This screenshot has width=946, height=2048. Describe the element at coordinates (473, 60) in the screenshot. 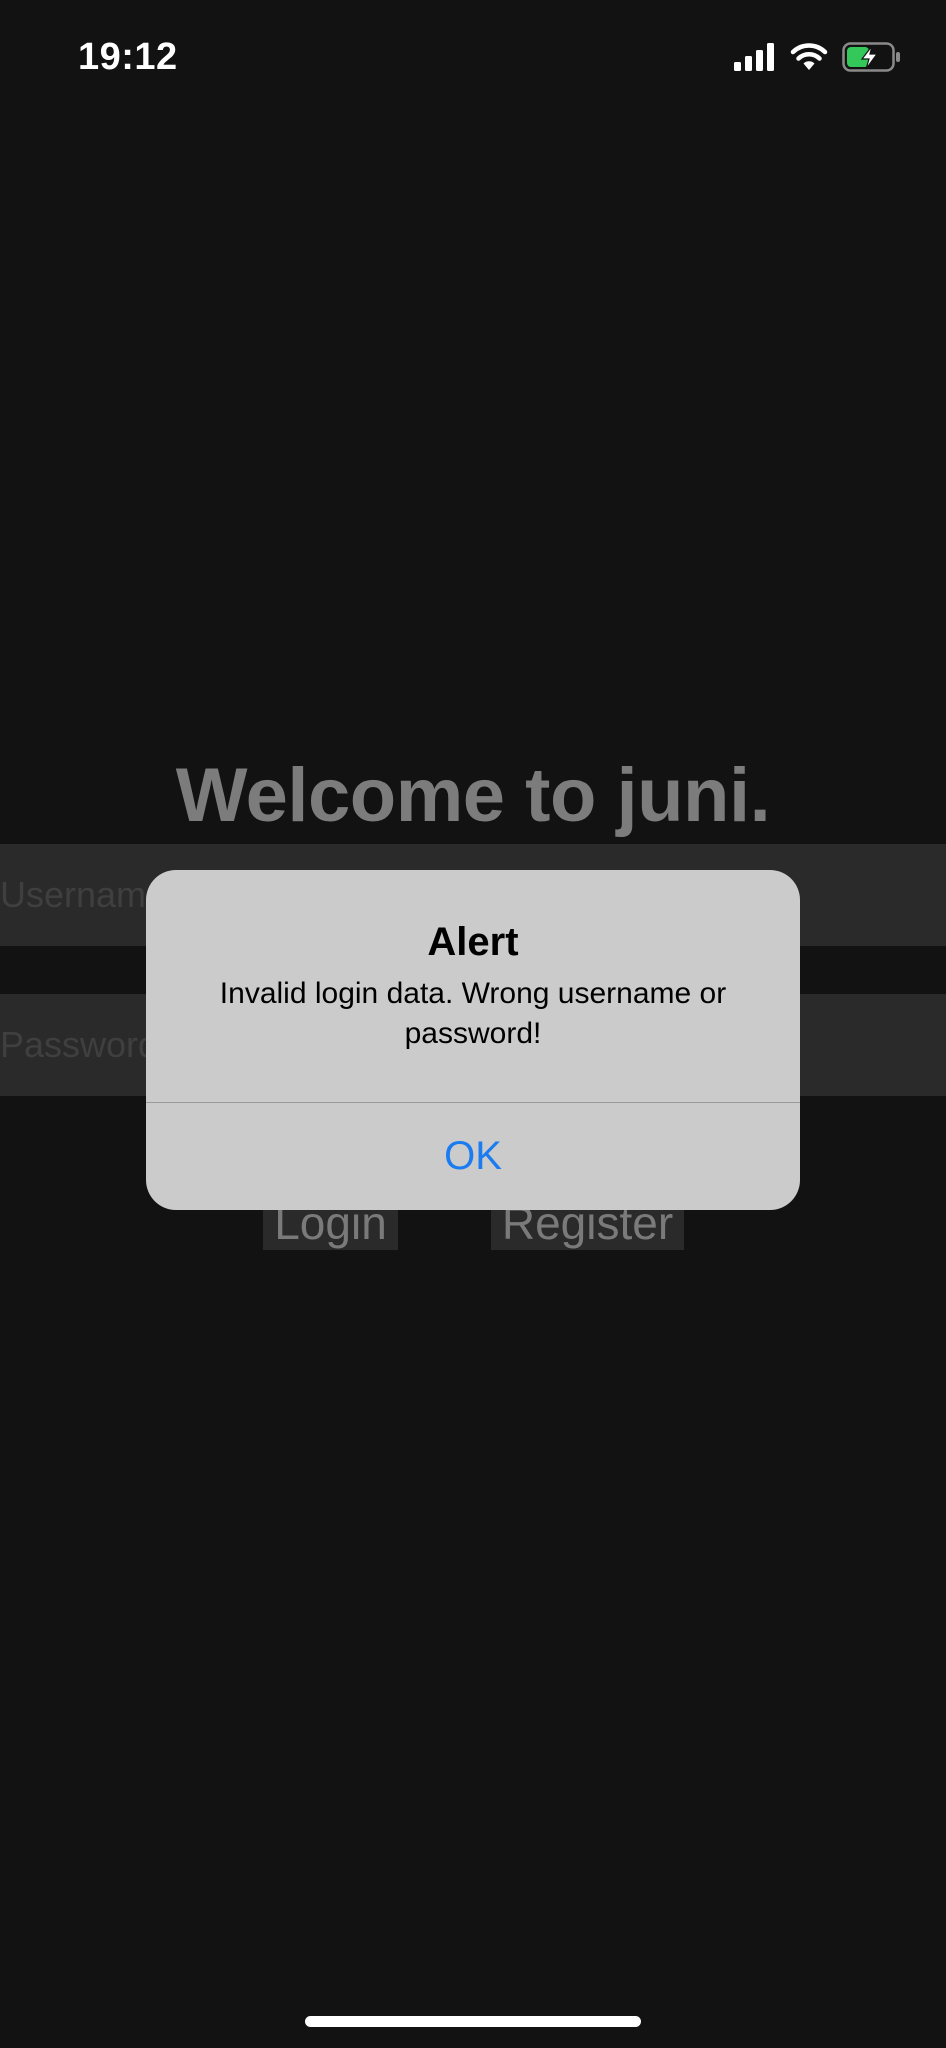

I see `status-bar: 19:12` at that location.